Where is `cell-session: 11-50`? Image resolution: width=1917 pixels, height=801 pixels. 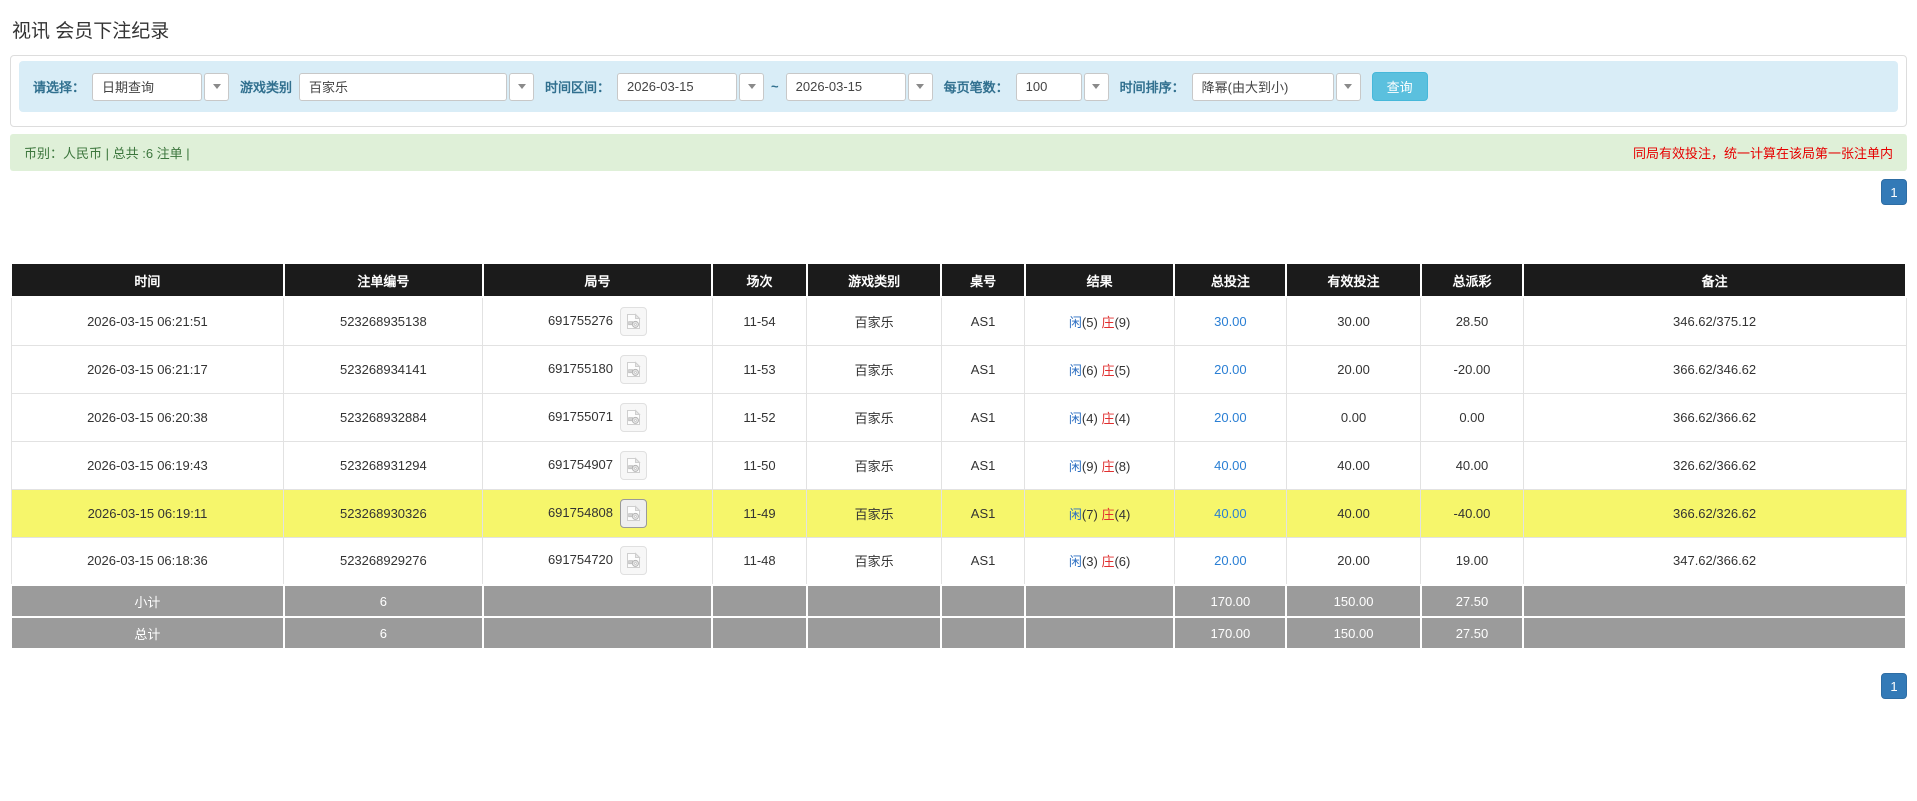 cell-session: 11-50 is located at coordinates (759, 465).